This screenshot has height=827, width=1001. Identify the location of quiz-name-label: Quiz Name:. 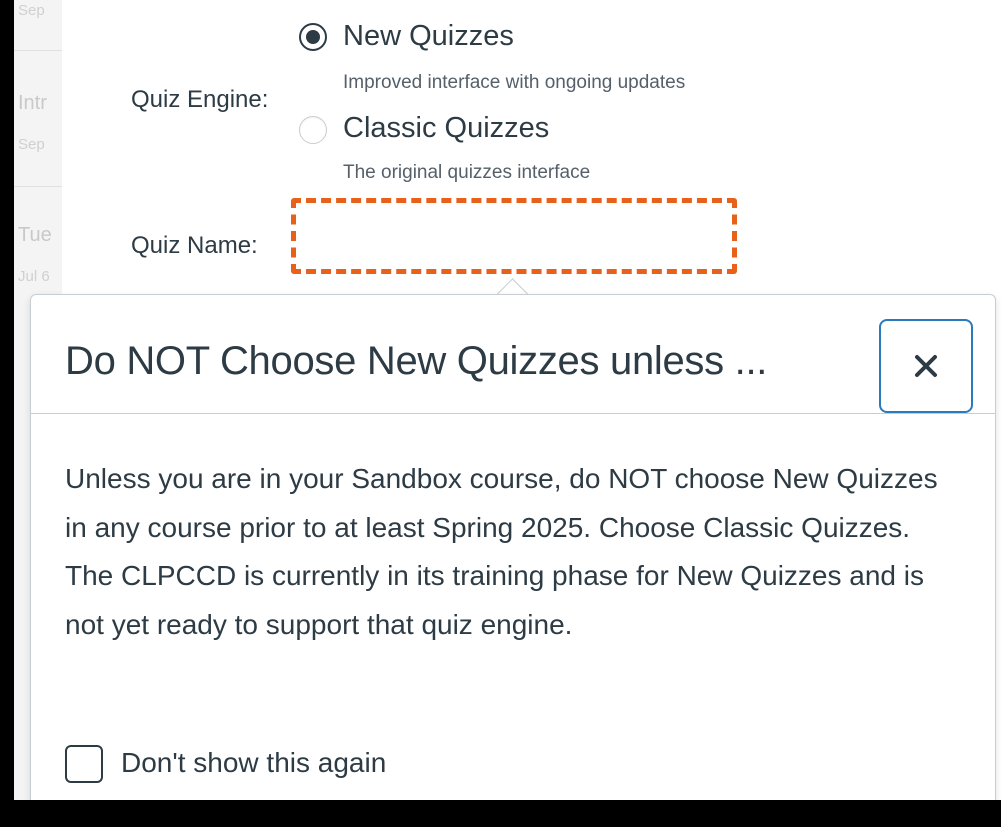
(194, 245).